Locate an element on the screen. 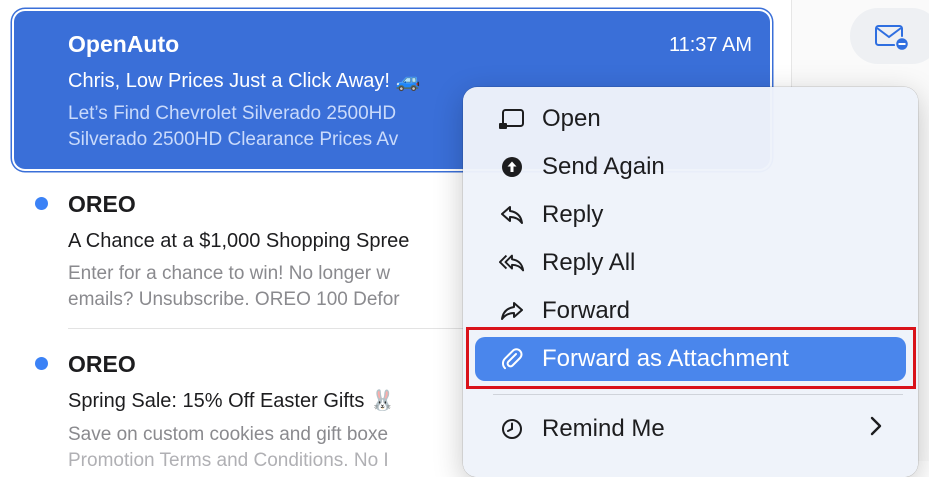 This screenshot has width=929, height=477. message-preview-line2: Silverado 2500HD Clearance Prices Av is located at coordinates (233, 139).